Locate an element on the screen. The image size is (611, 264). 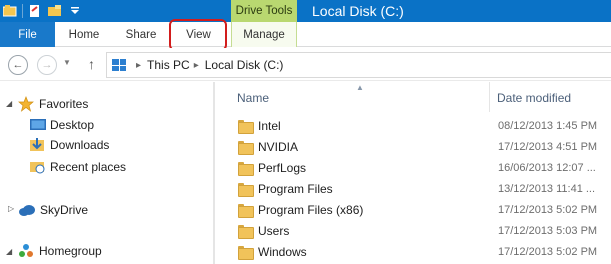
new-folder-icon is located at coordinates (55, 11).